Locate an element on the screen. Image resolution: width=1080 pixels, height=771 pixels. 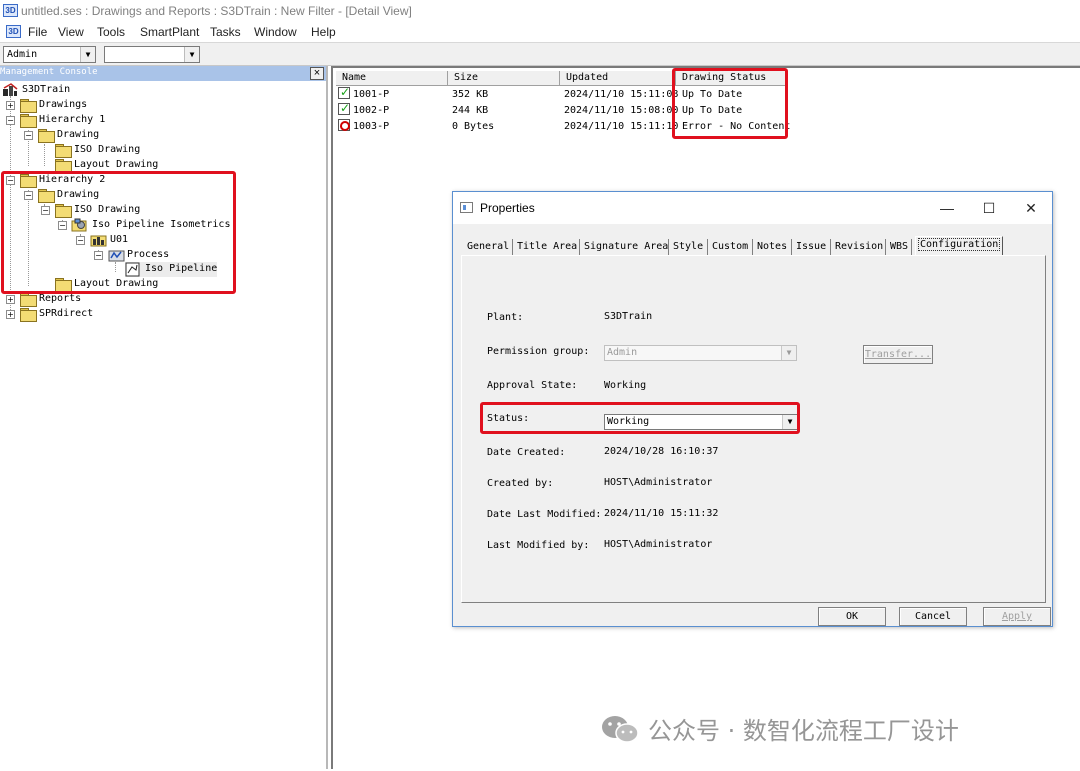
status-dropdown: Working ▼ is located at coordinates (701, 422).